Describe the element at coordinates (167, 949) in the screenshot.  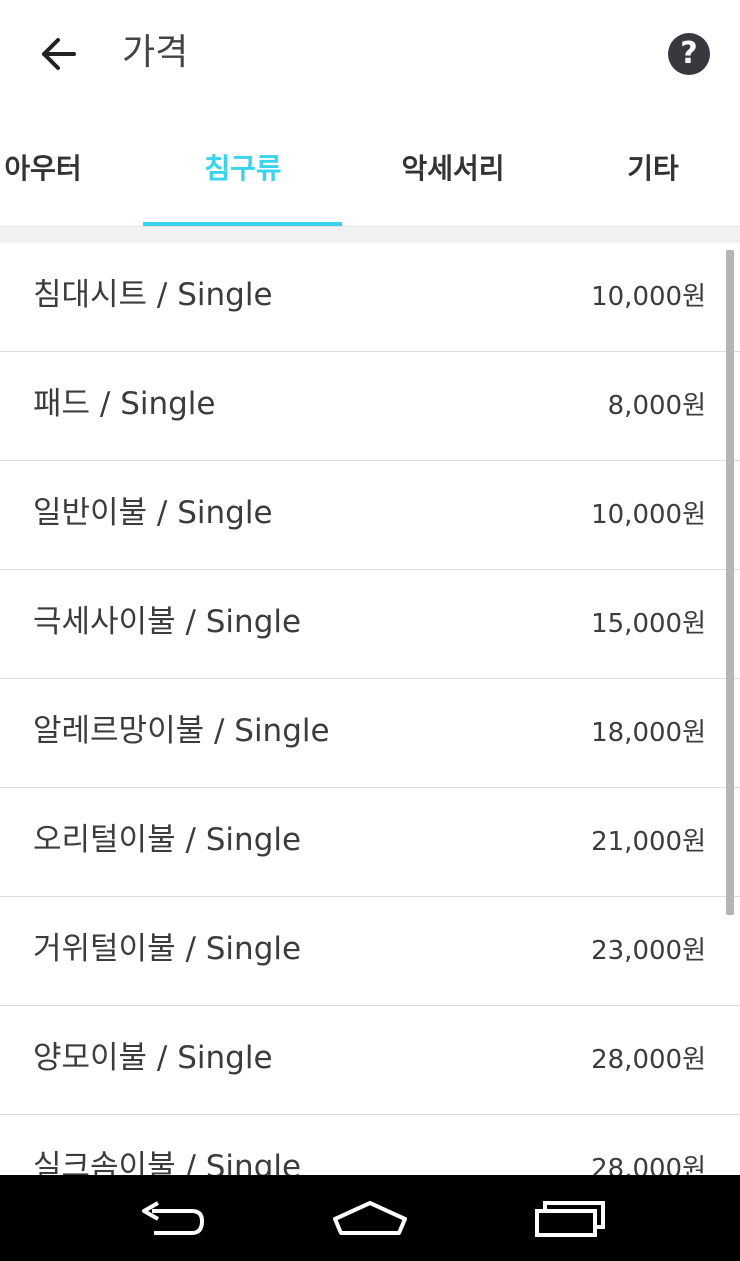
I see `item-name: 거위털이불 / Single` at that location.